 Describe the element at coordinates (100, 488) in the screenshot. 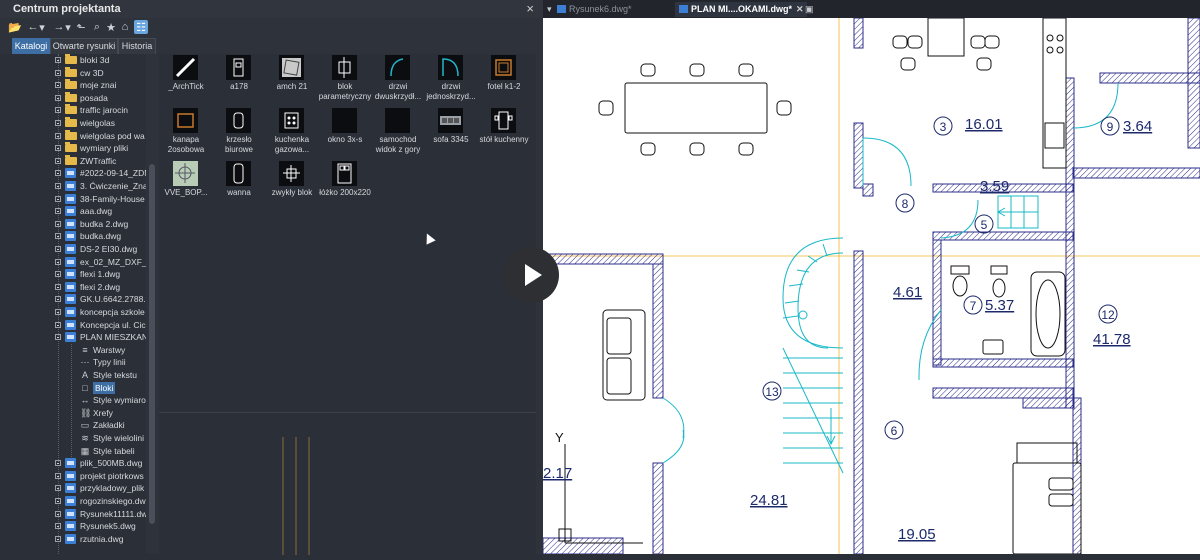

I see `tree-item: przykladowy_plik` at that location.